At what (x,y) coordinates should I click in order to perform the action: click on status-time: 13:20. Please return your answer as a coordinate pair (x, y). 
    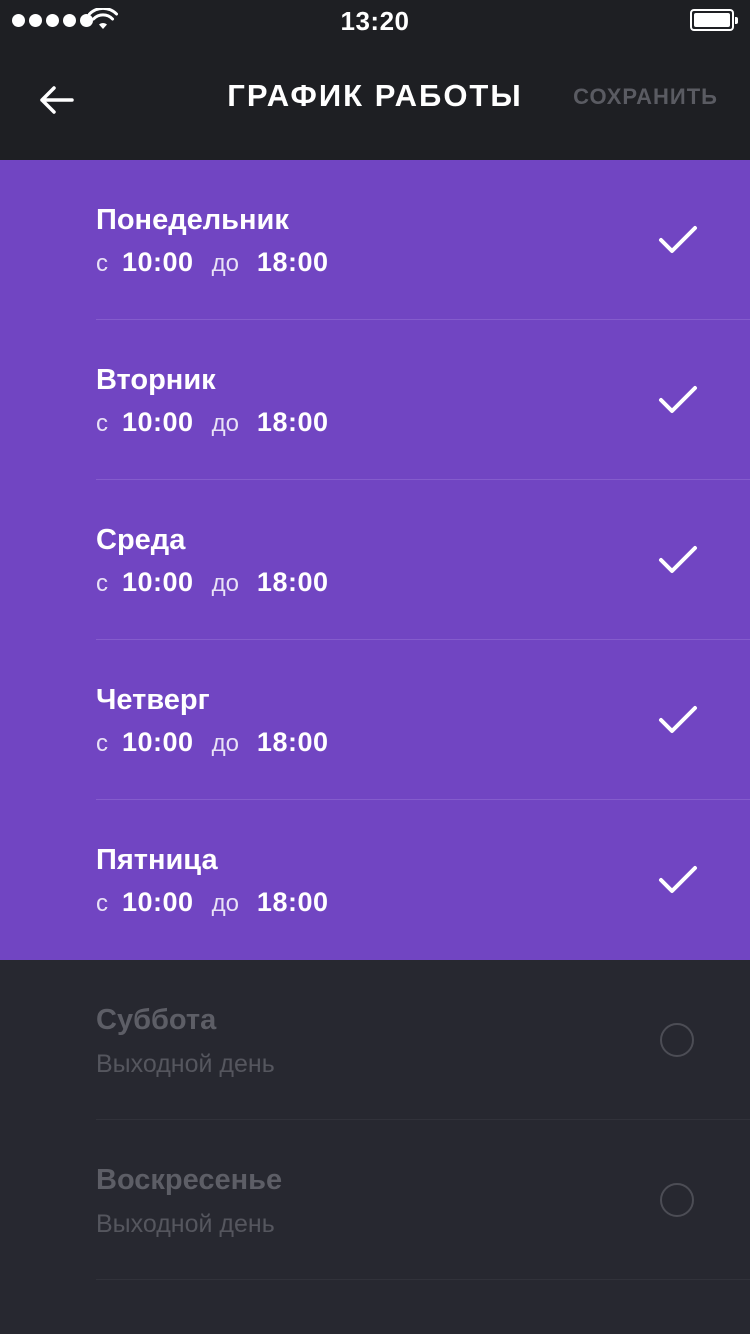
    Looking at the image, I should click on (375, 21).